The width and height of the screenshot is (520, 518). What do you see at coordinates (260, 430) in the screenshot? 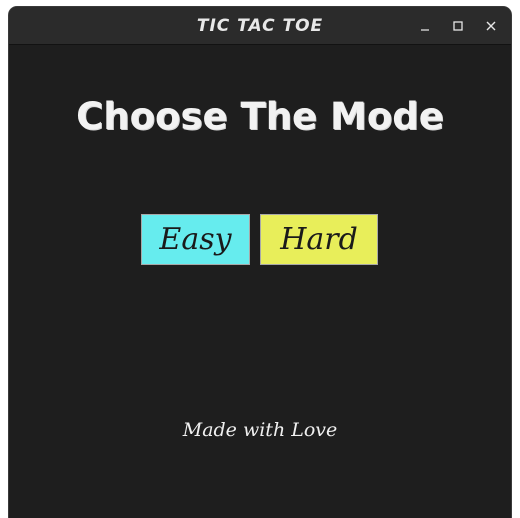
I see `footer-credit: Made with Love` at bounding box center [260, 430].